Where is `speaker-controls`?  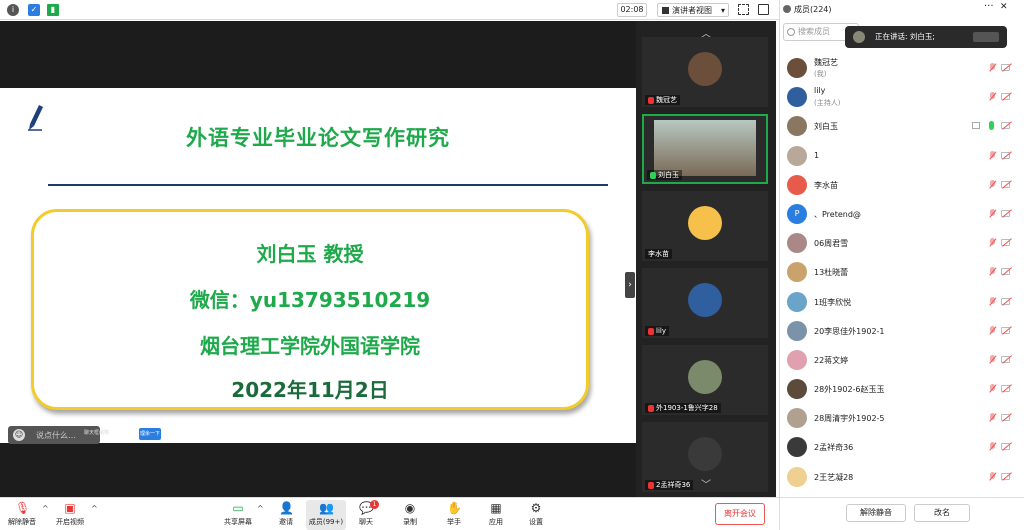 speaker-controls is located at coordinates (986, 37).